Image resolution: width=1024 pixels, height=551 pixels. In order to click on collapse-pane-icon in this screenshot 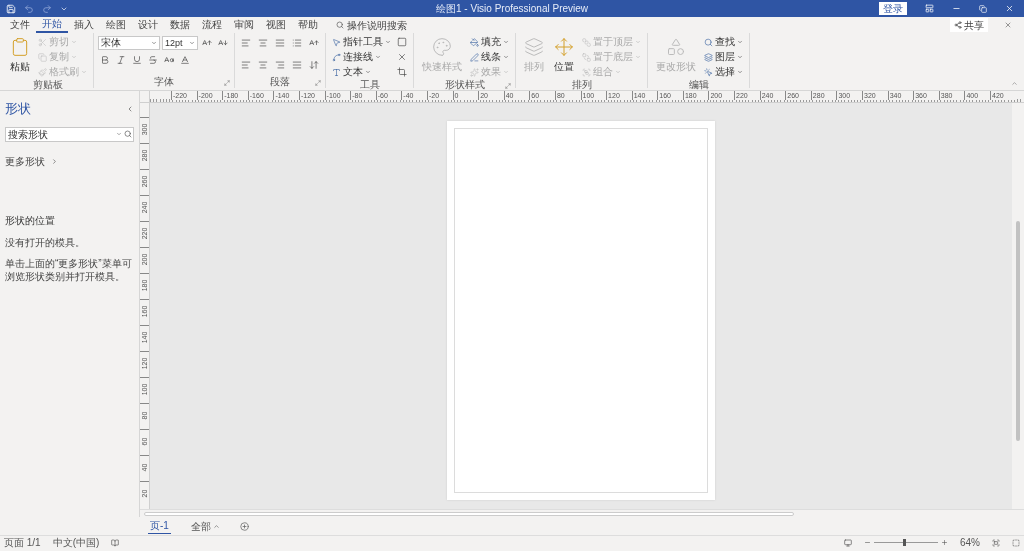, I will do `click(130, 108)`.